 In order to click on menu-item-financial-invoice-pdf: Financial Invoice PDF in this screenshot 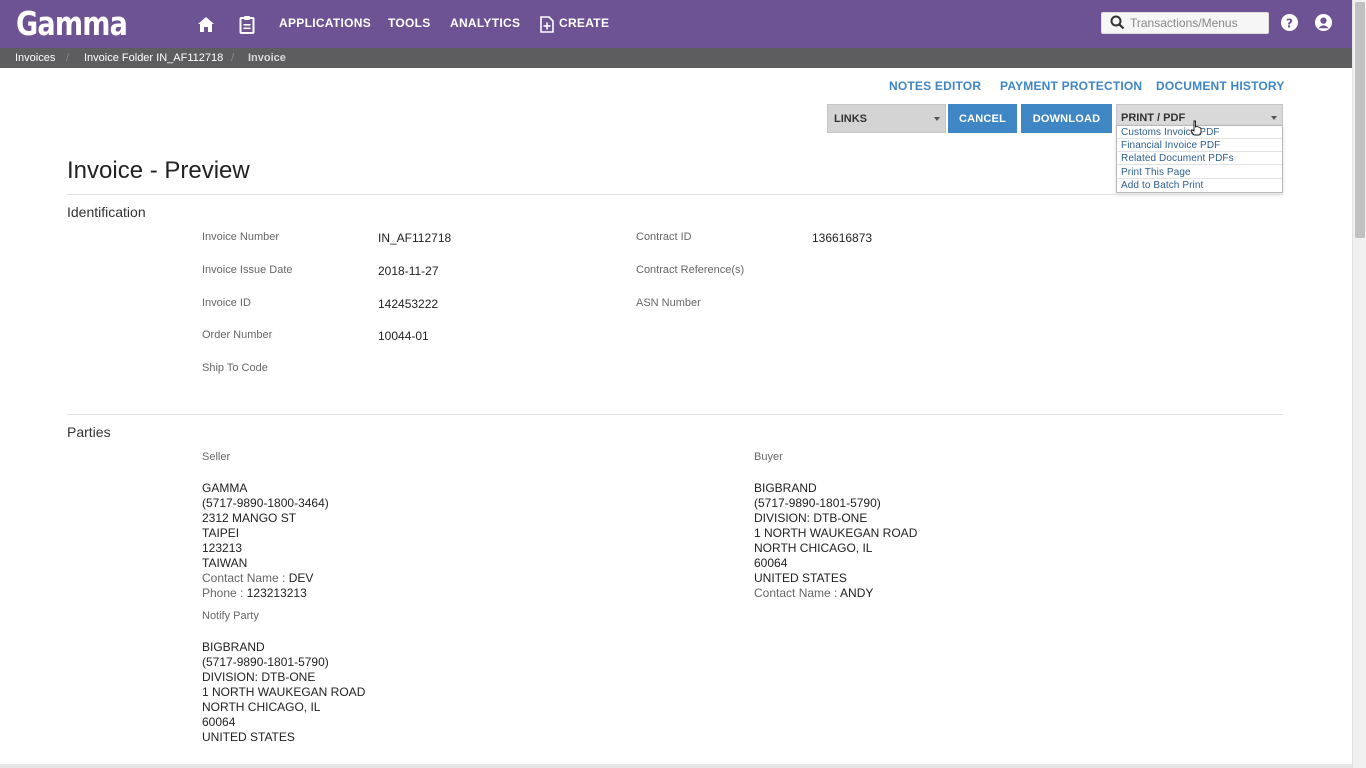, I will do `click(1199, 145)`.